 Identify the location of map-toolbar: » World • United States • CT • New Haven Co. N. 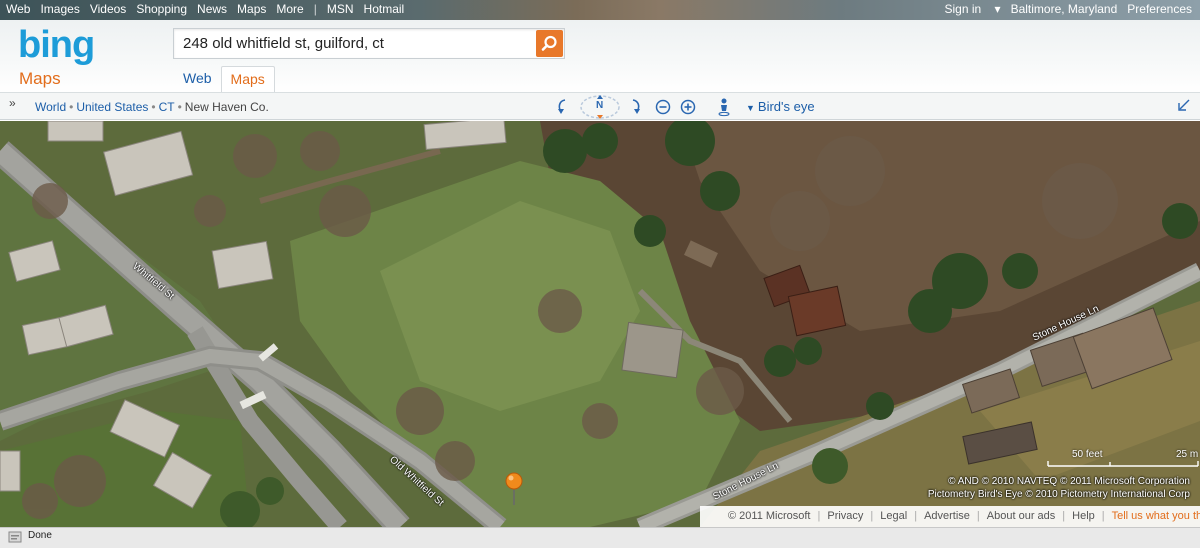
(600, 106).